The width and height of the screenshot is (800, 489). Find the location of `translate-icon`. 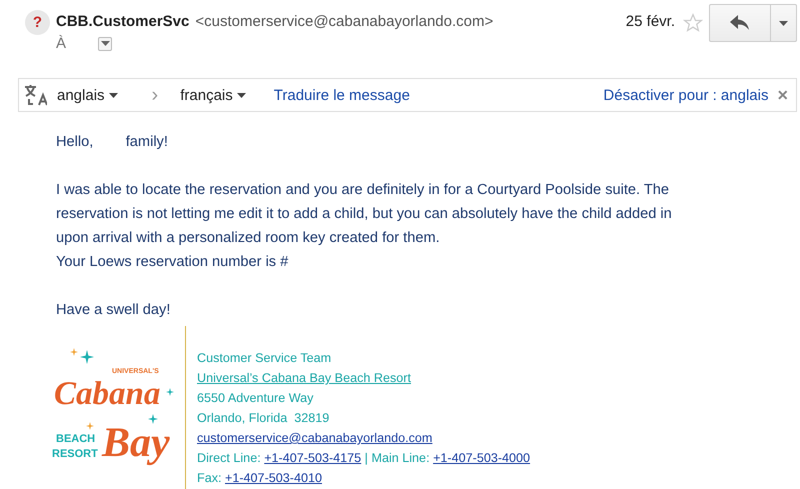

translate-icon is located at coordinates (35, 95).